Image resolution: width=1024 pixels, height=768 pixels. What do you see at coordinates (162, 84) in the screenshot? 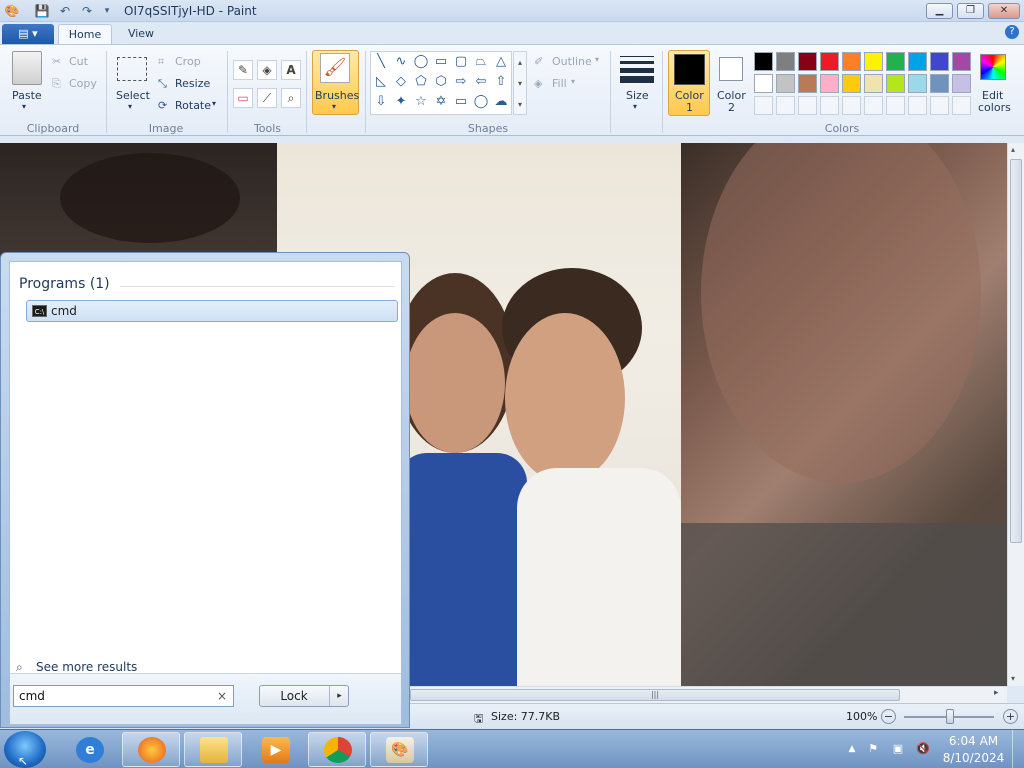
I see `resize-icon: ⤡` at bounding box center [162, 84].